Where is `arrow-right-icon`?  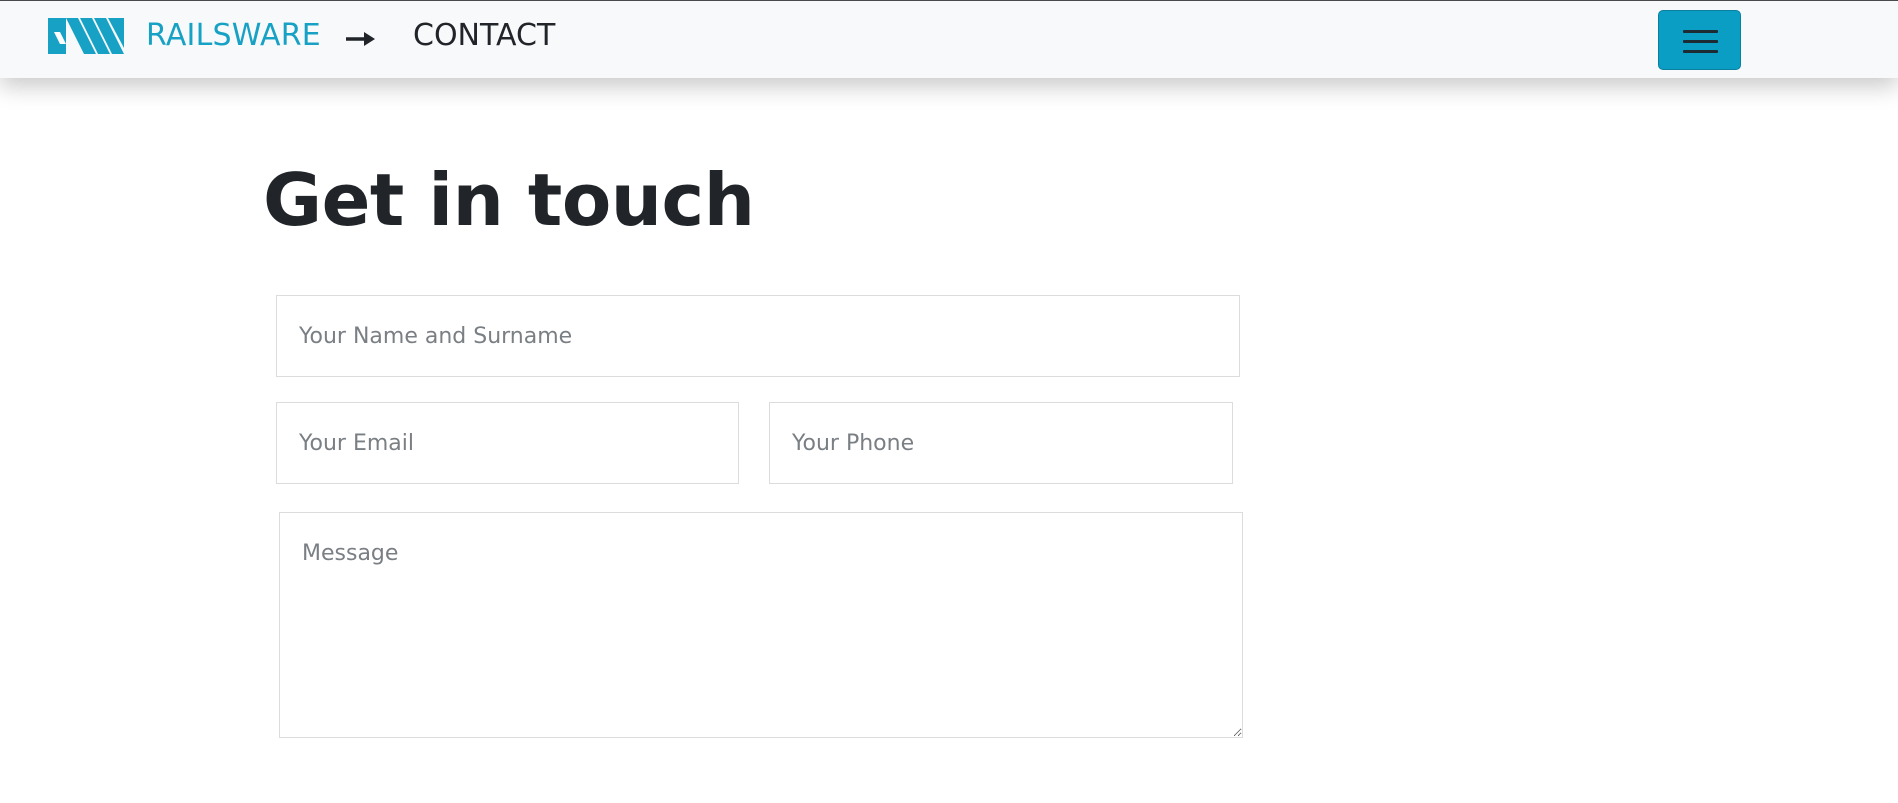 arrow-right-icon is located at coordinates (360, 39).